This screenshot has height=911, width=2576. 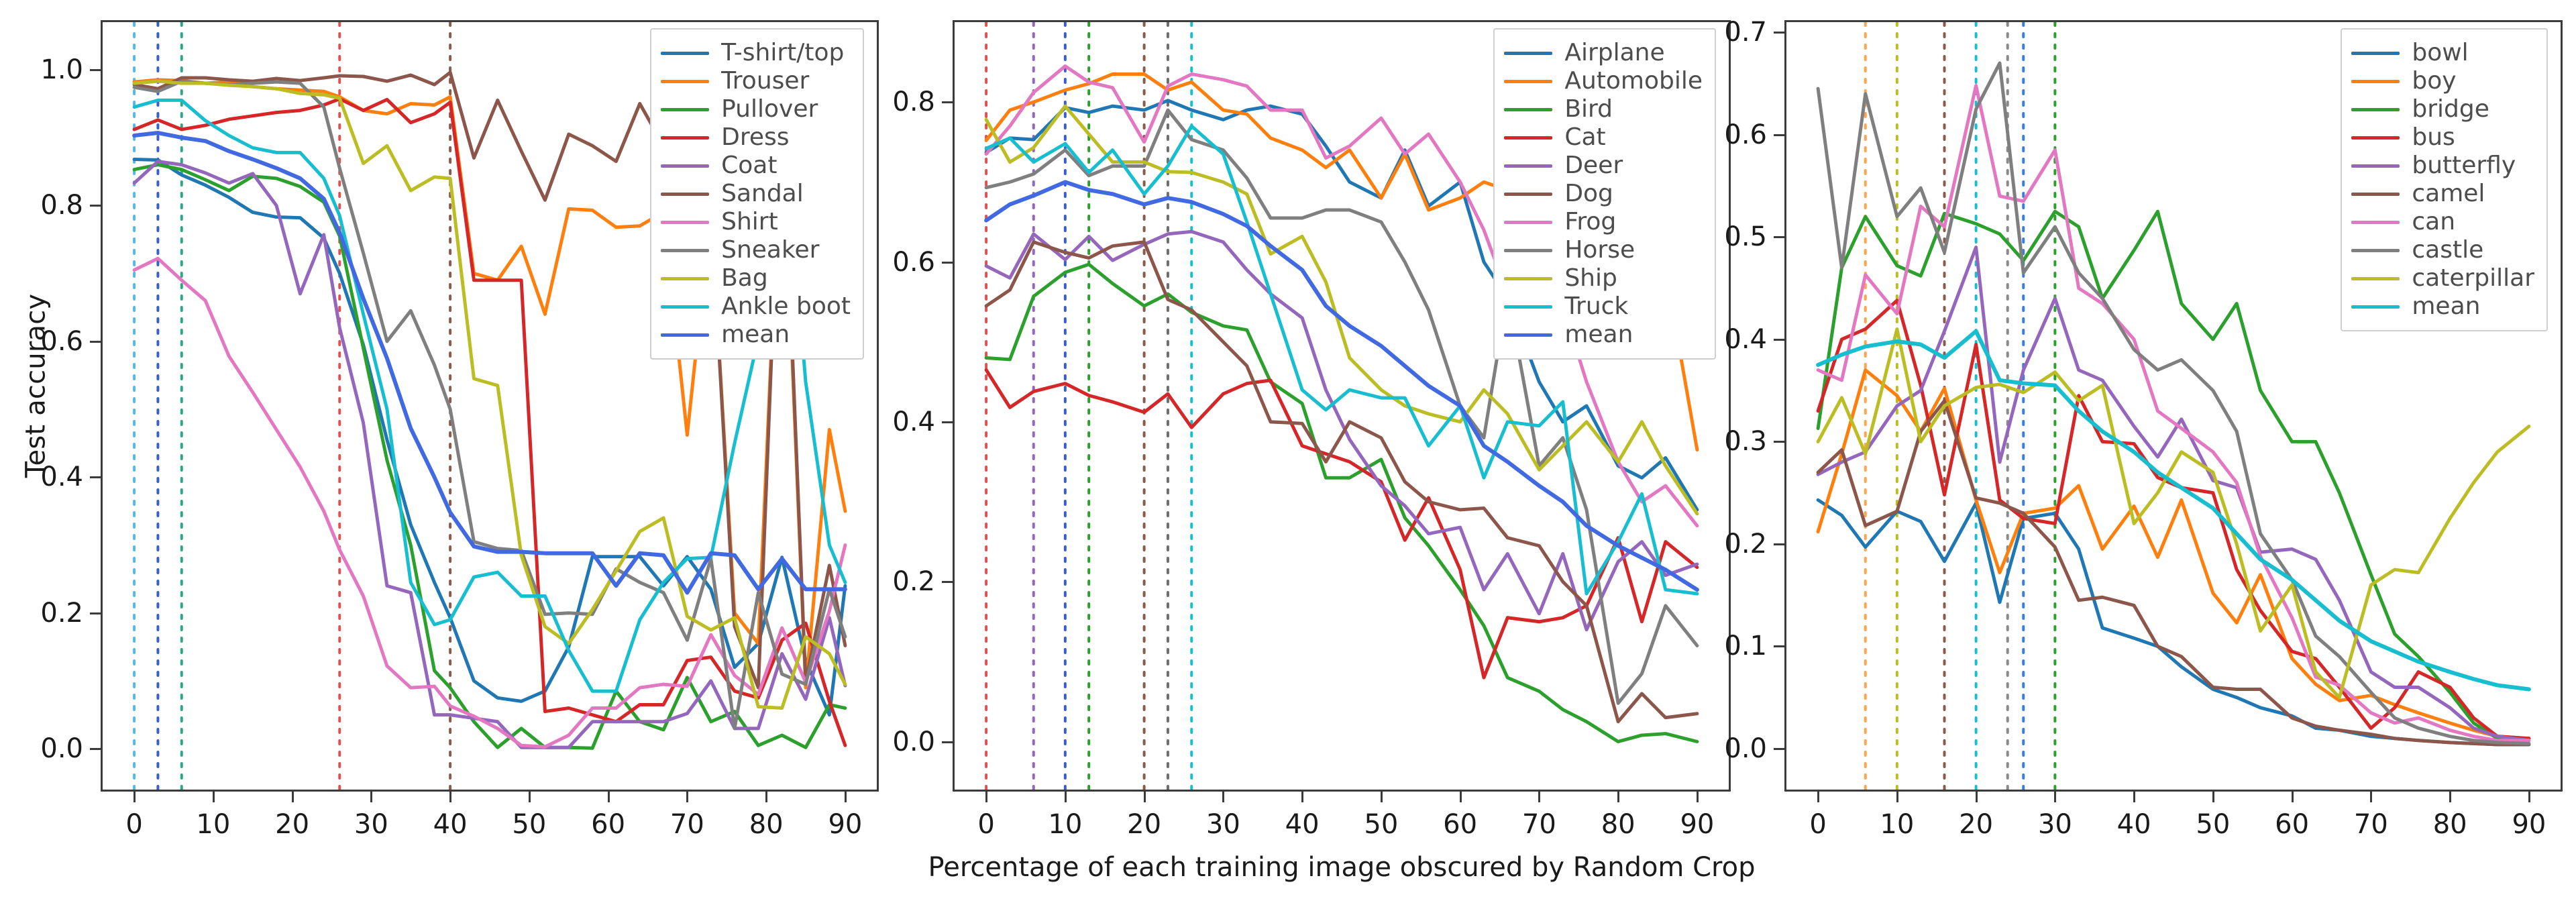 What do you see at coordinates (786, 306) in the screenshot?
I see `legend-item-label: Ankle boot` at bounding box center [786, 306].